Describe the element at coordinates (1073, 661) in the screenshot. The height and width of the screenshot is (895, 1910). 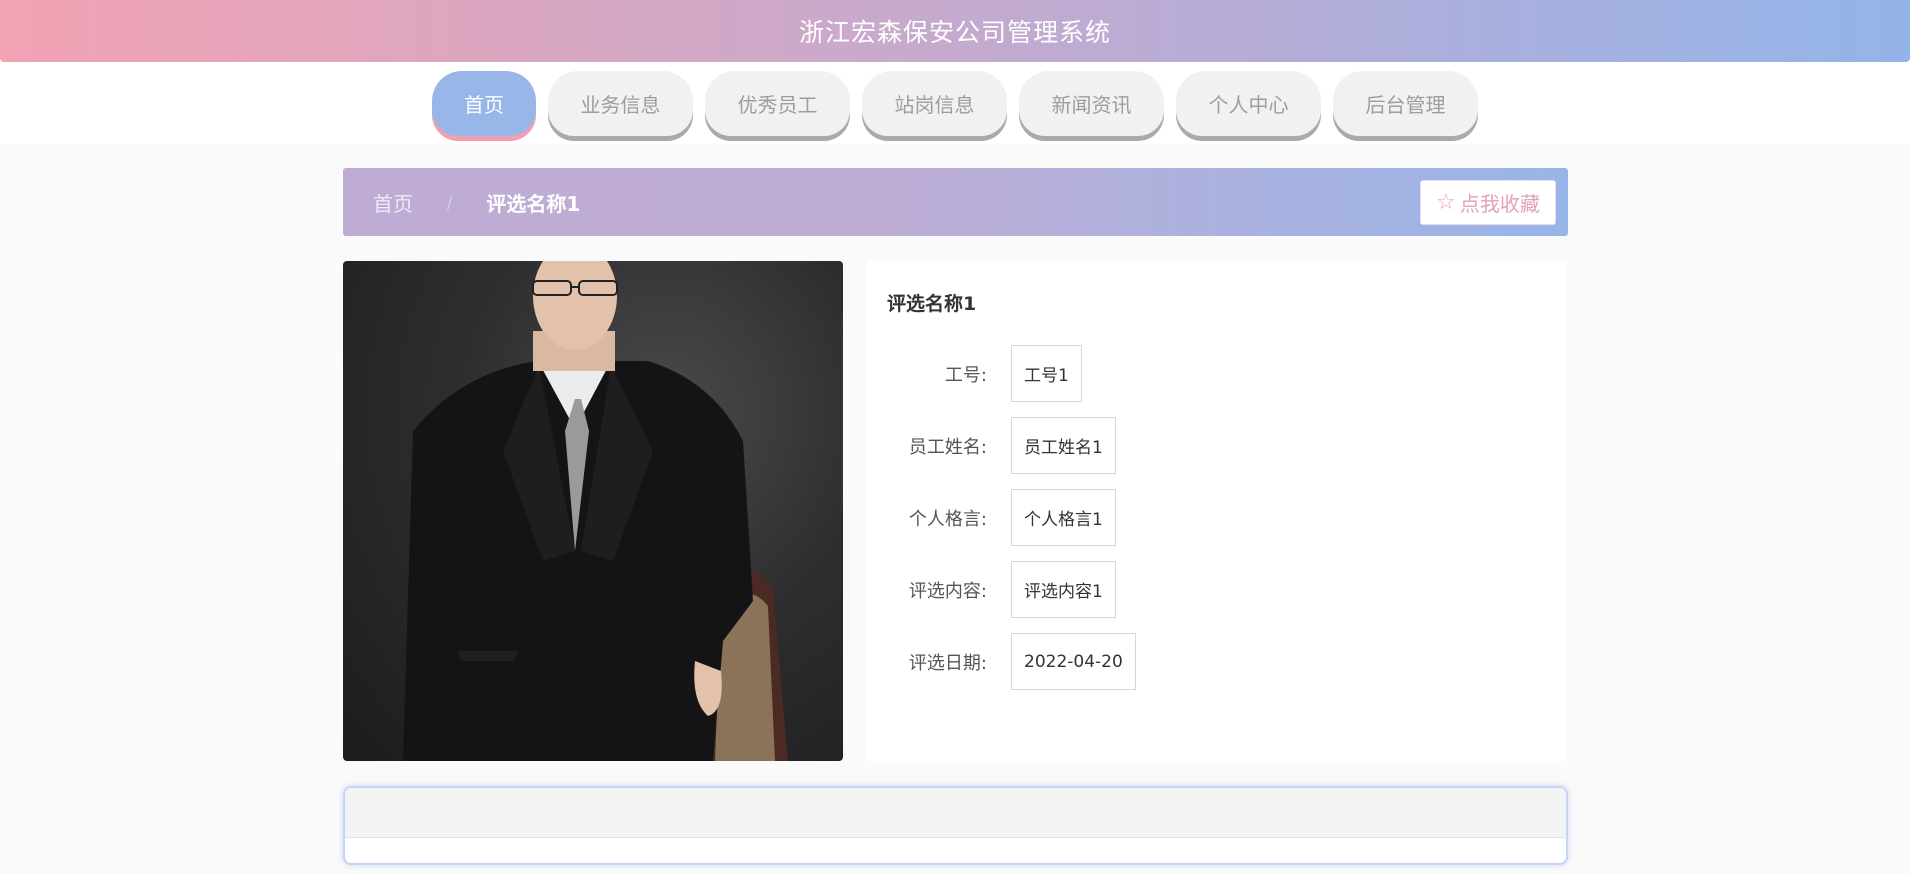
I see `field-value: 2022-04-20` at that location.